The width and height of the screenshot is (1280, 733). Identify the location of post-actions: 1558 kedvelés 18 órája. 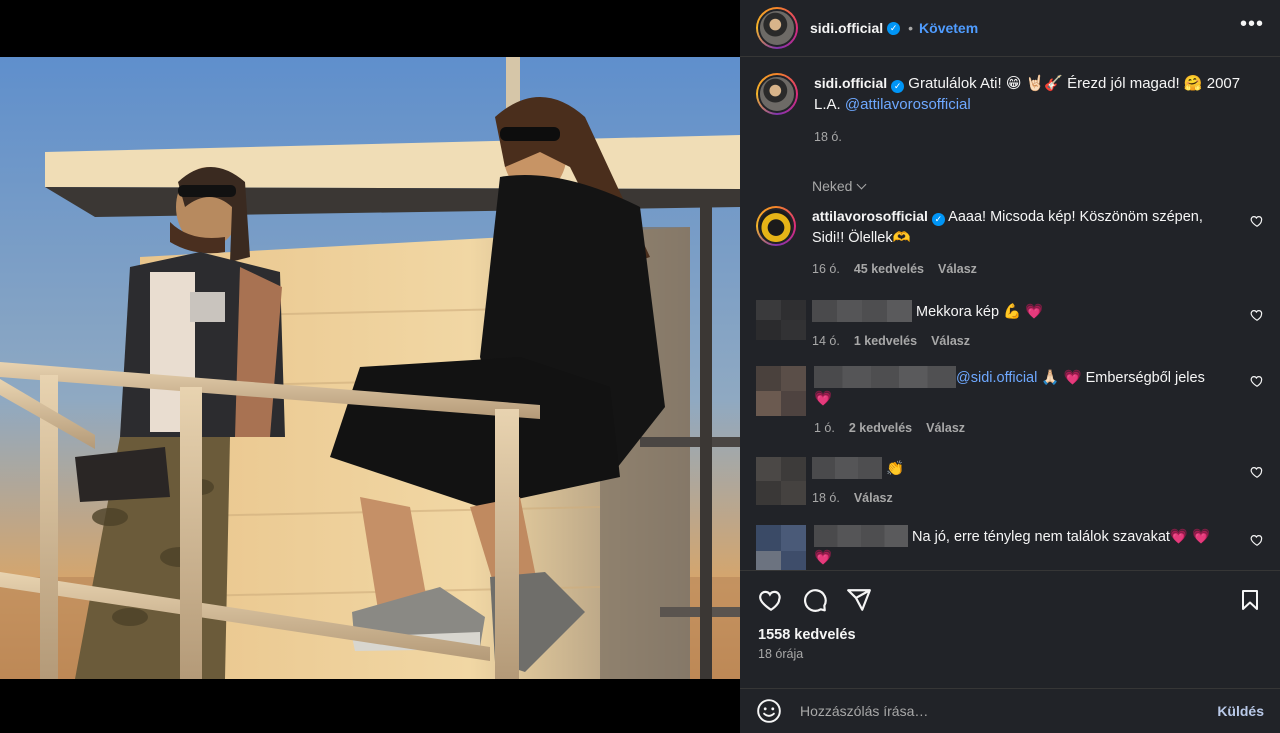
(1010, 629).